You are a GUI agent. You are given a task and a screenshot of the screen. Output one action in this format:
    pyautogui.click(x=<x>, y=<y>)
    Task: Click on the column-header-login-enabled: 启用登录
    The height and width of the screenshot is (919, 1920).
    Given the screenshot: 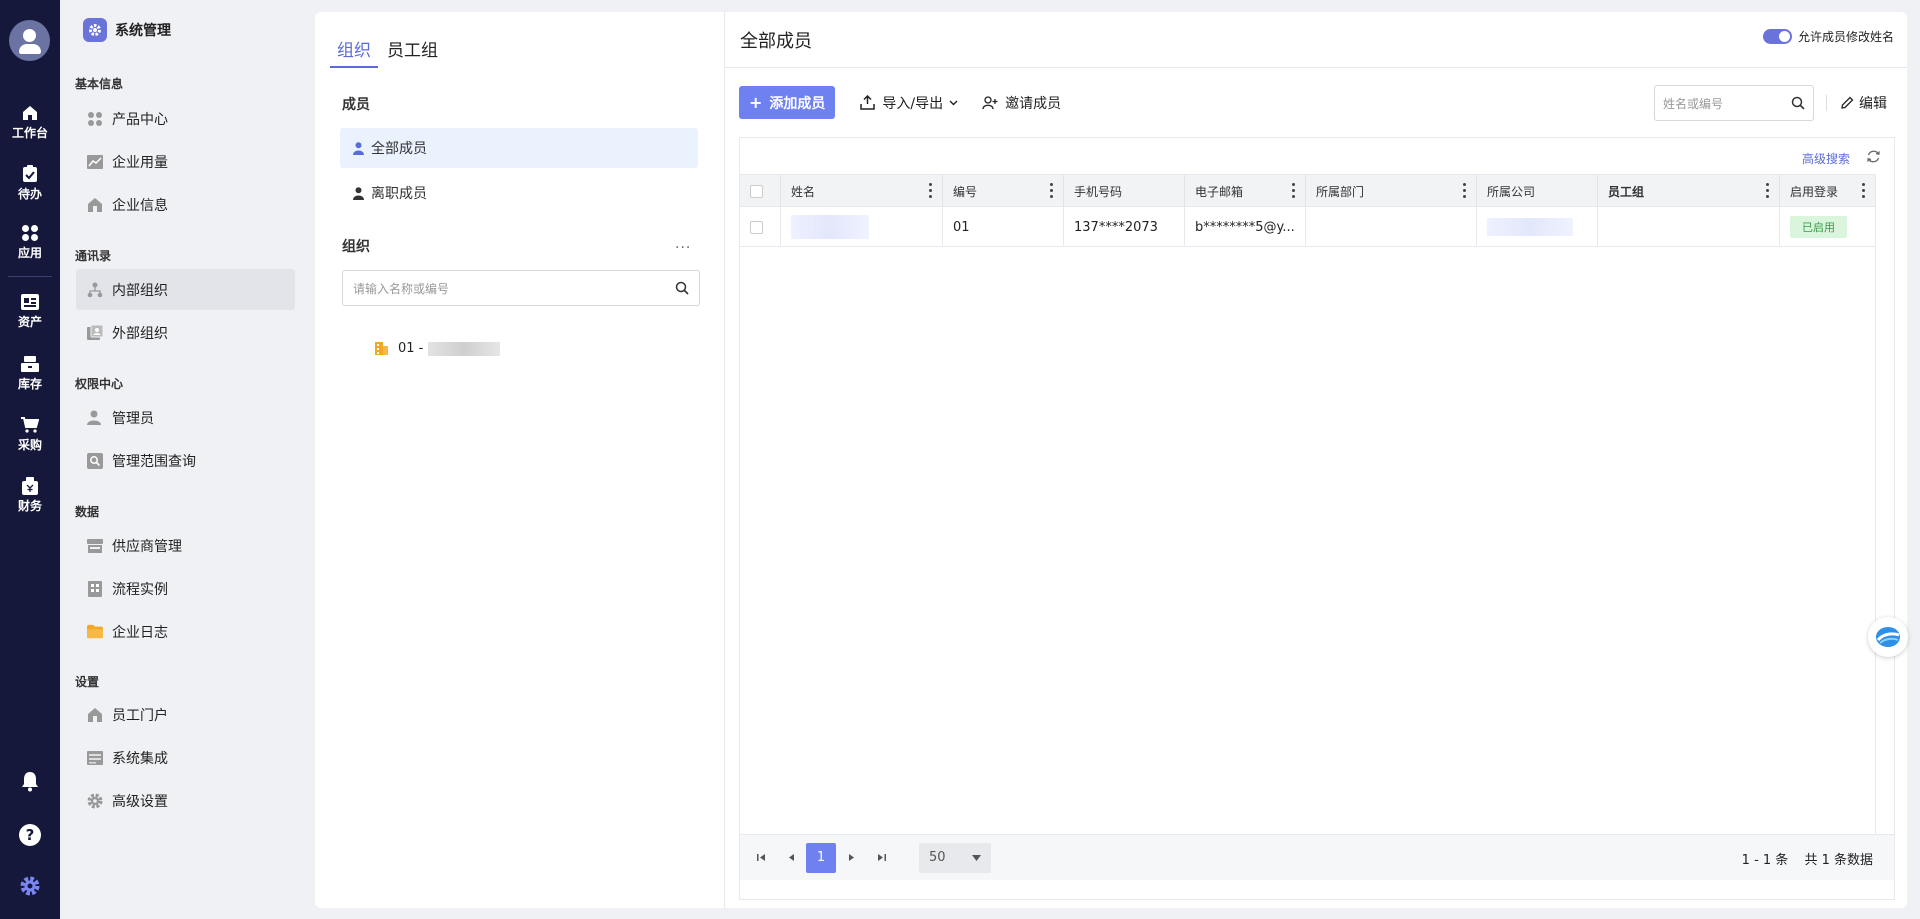 What is the action you would take?
    pyautogui.click(x=1828, y=191)
    